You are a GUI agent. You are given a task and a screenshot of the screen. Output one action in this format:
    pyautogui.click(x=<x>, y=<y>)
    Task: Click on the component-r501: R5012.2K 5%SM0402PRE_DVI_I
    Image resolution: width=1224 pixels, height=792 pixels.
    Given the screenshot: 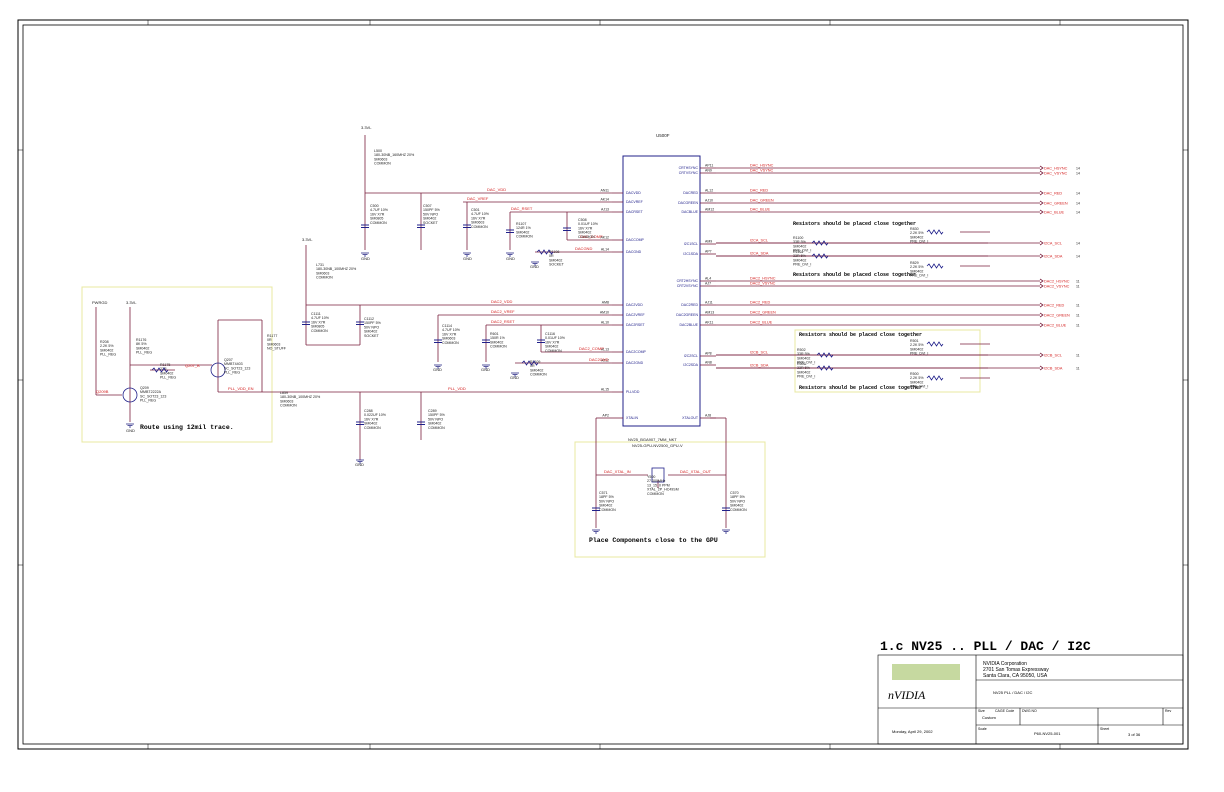 What is the action you would take?
    pyautogui.click(x=919, y=347)
    